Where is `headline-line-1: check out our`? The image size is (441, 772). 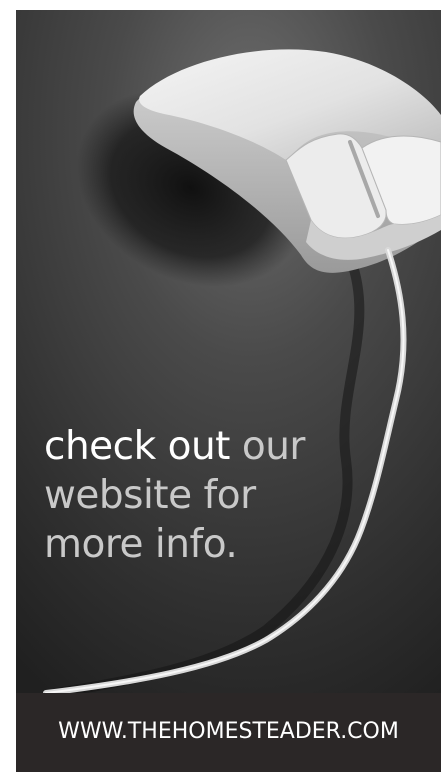 headline-line-1: check out our is located at coordinates (174, 446).